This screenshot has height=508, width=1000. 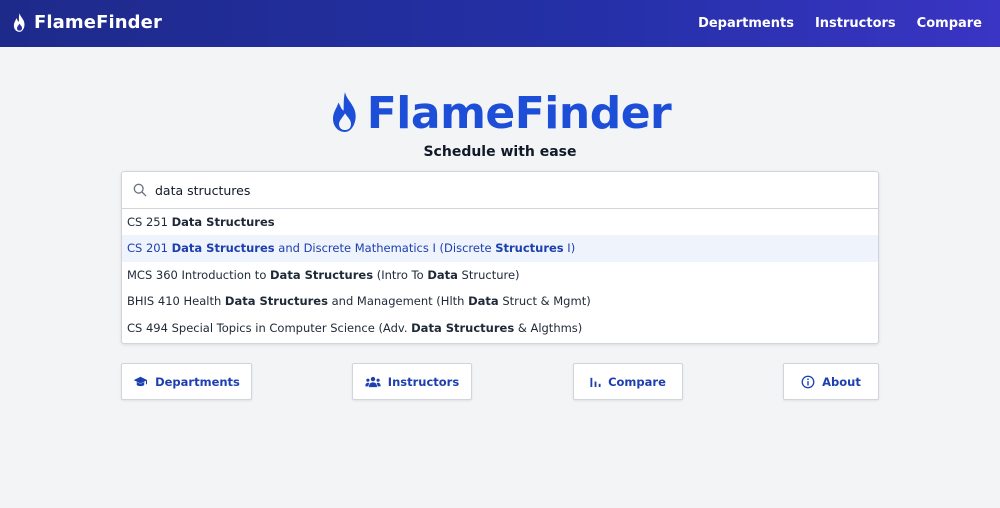 What do you see at coordinates (345, 114) in the screenshot?
I see `flame-logo-icon` at bounding box center [345, 114].